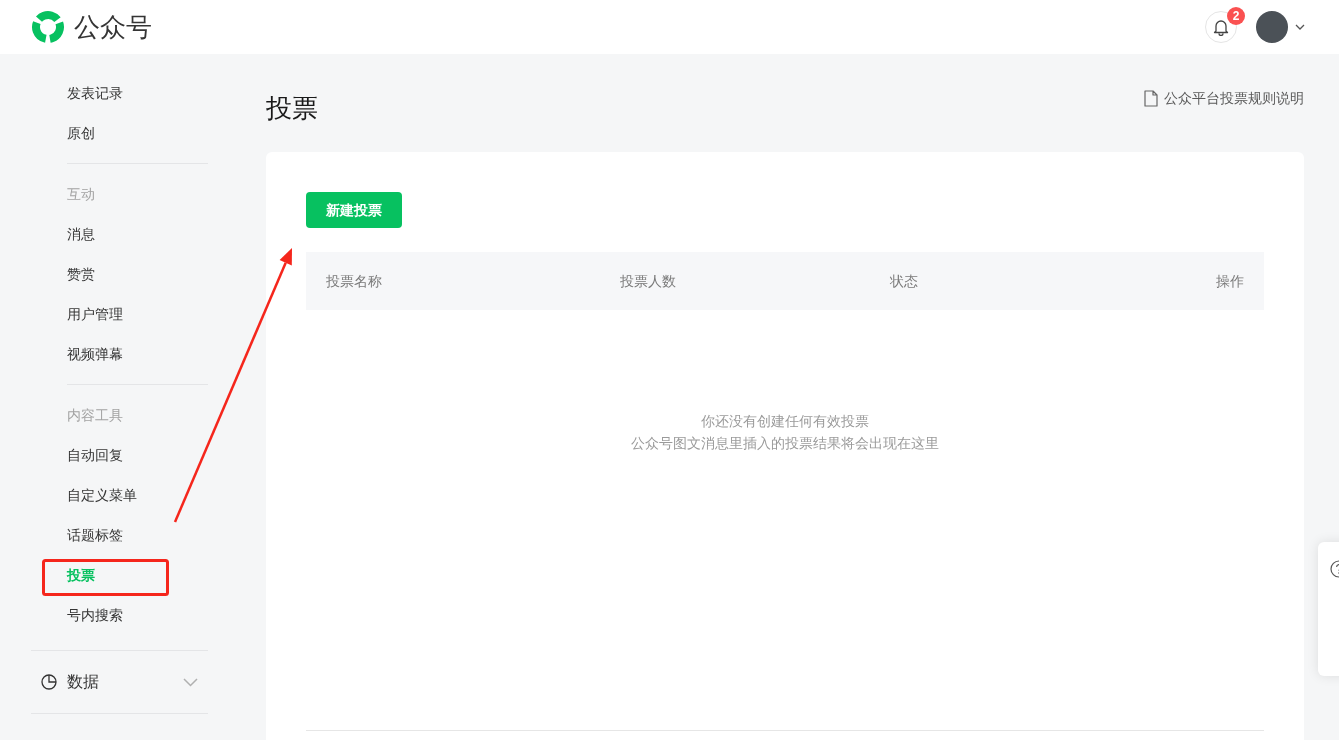 The height and width of the screenshot is (740, 1339). What do you see at coordinates (81, 234) in the screenshot?
I see `sidebar-item: 消息` at bounding box center [81, 234].